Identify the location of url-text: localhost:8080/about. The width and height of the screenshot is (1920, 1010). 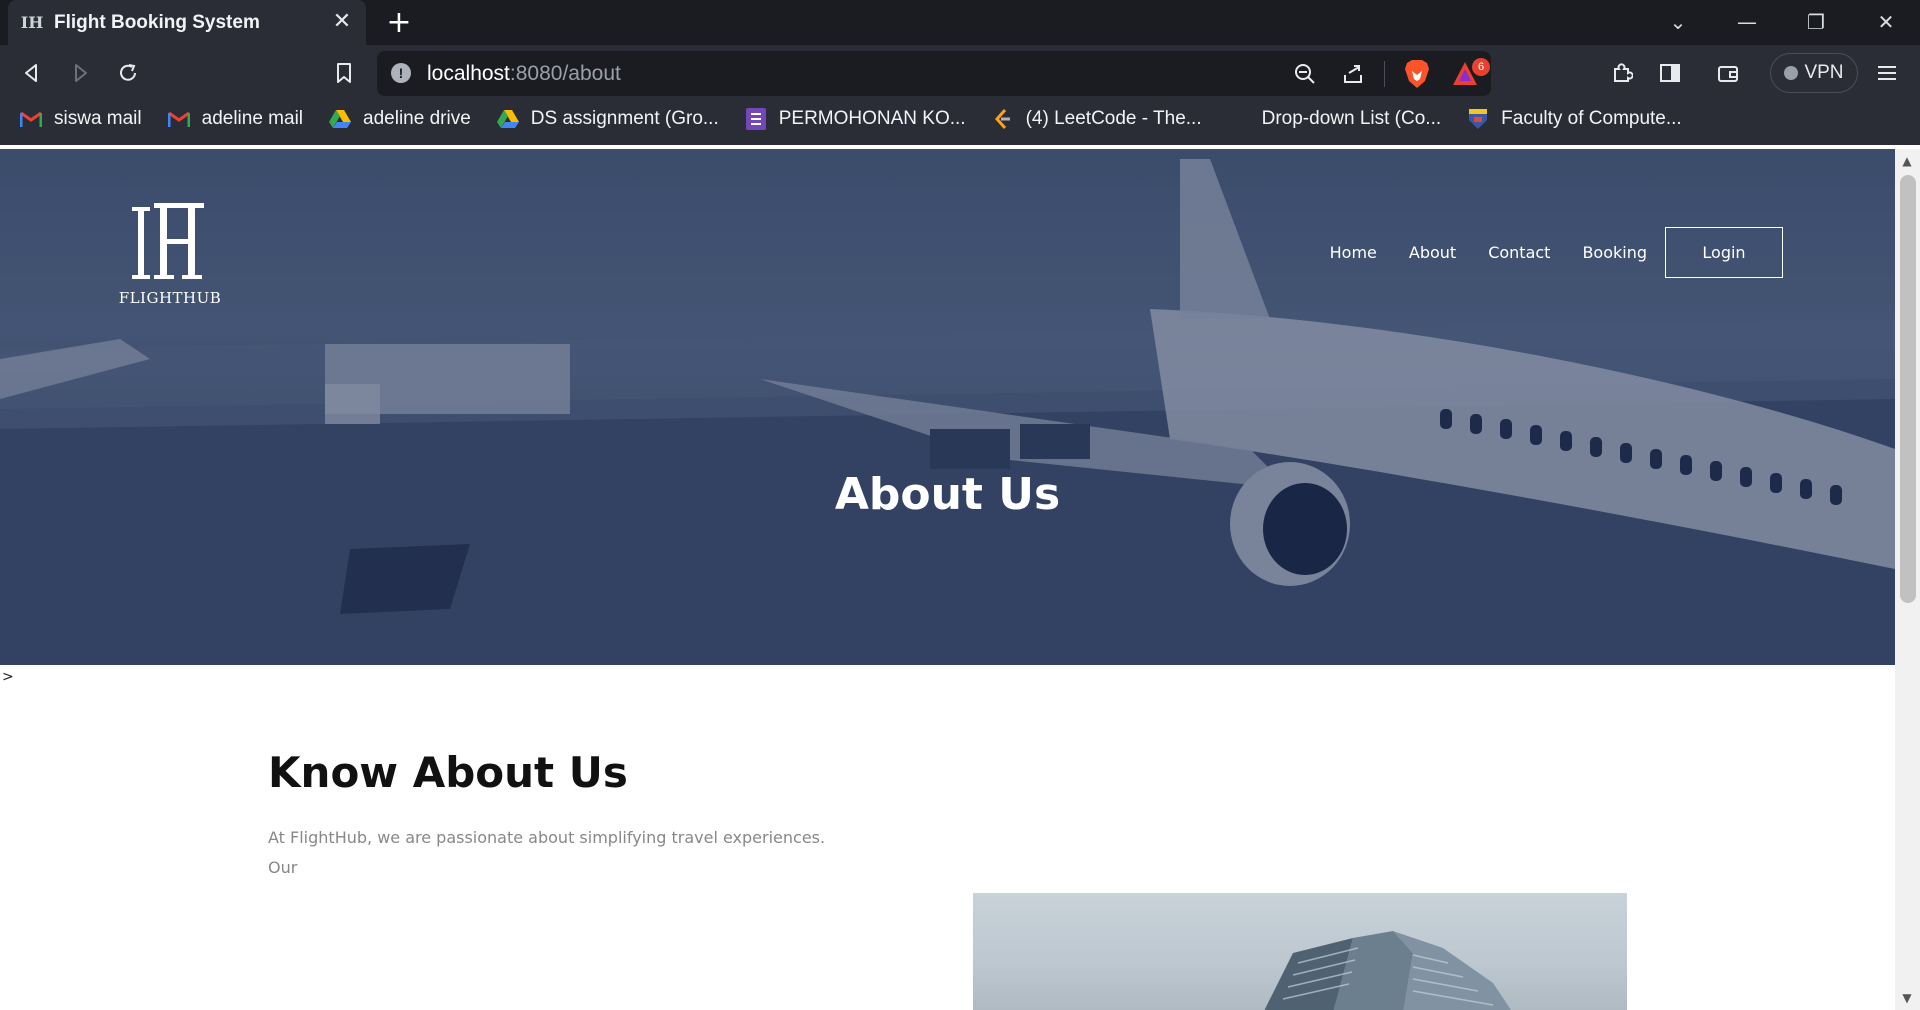
(524, 74).